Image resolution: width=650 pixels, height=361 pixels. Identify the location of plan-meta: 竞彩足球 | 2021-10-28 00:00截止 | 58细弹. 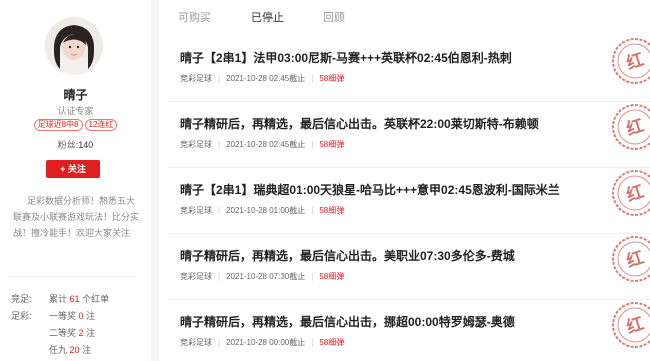
(262, 342).